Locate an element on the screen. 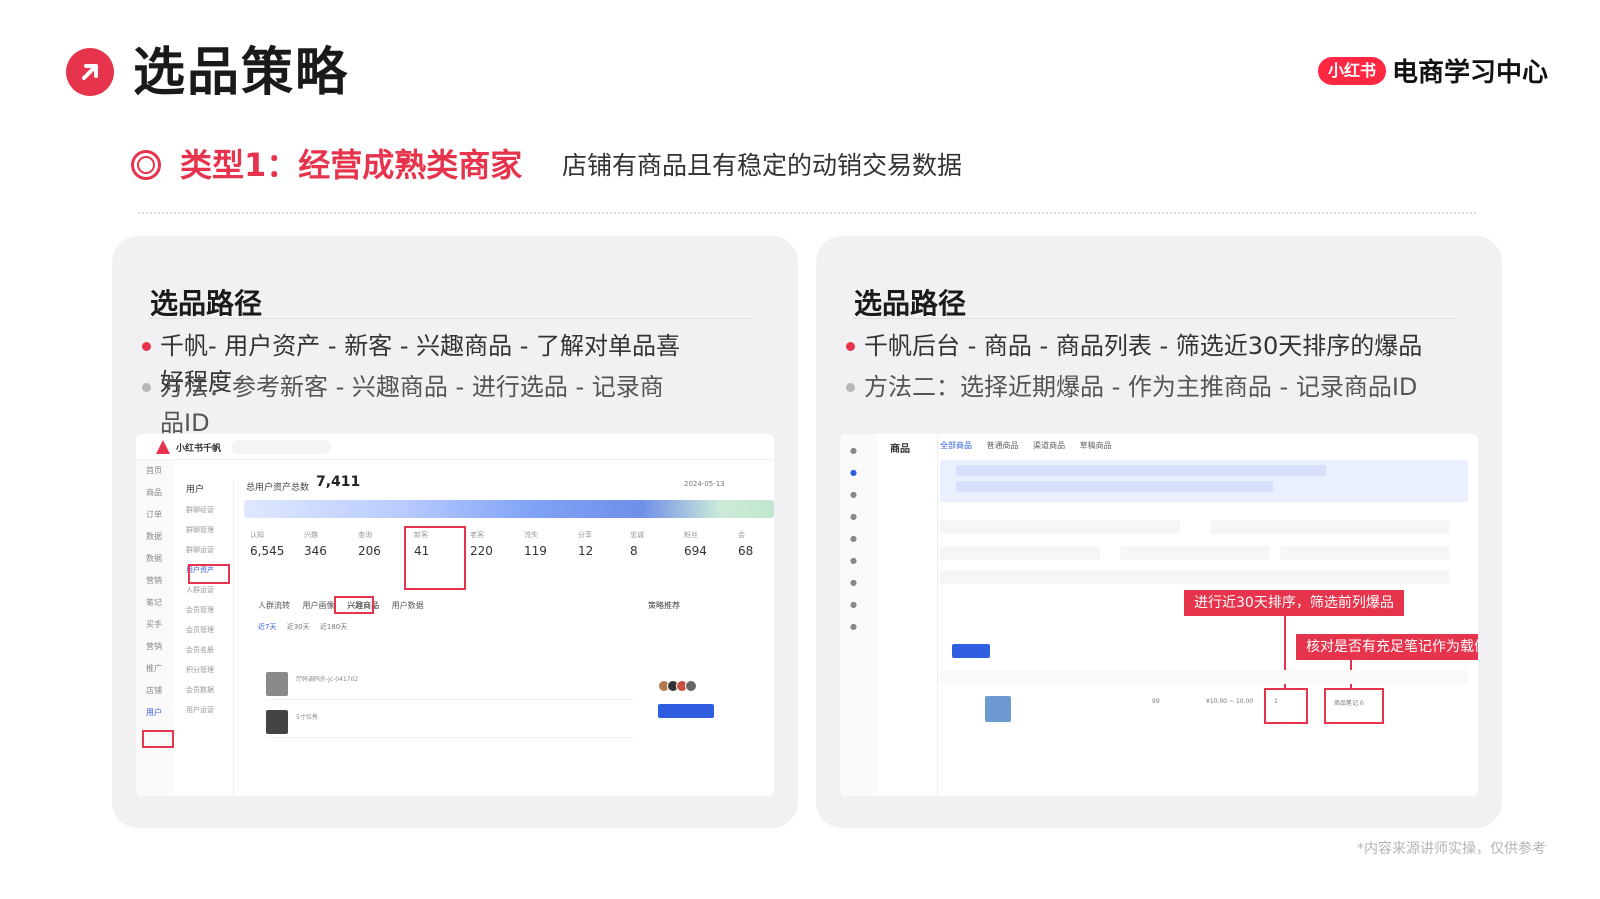 The height and width of the screenshot is (899, 1600). brand-logo: 小红书 电商学习中心 is located at coordinates (1432, 70).